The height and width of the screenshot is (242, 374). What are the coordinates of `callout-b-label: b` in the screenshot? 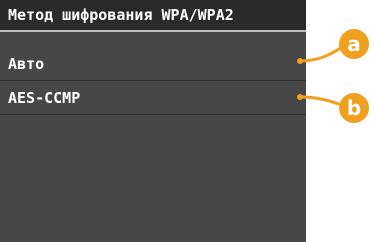 It's located at (354, 108).